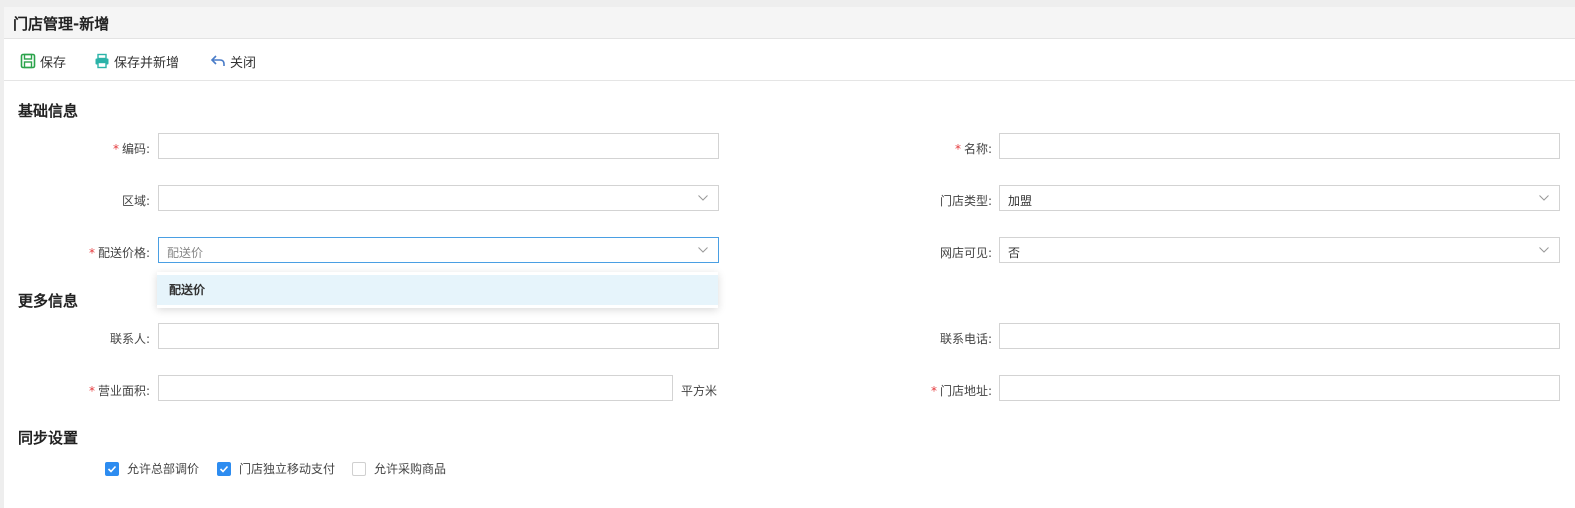 The image size is (1575, 508). I want to click on save-button: 保存, so click(43, 61).